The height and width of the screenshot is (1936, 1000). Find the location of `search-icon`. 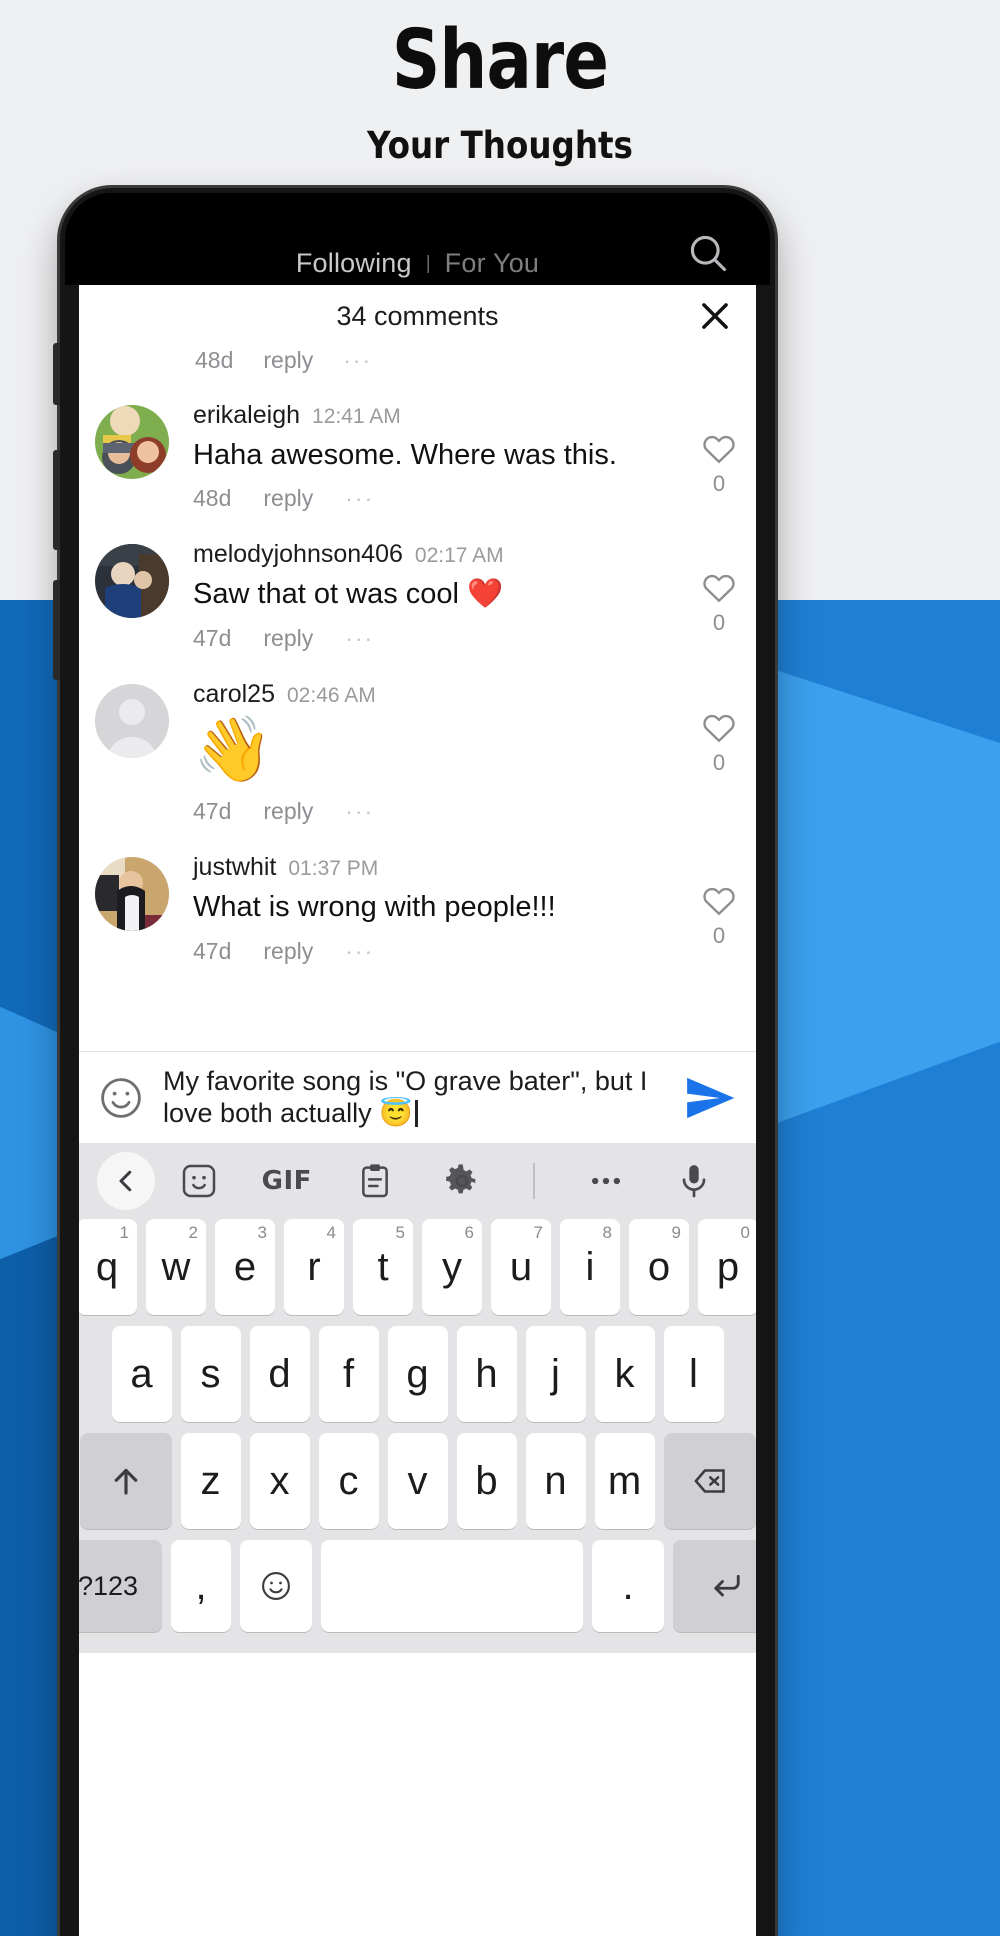

search-icon is located at coordinates (708, 253).